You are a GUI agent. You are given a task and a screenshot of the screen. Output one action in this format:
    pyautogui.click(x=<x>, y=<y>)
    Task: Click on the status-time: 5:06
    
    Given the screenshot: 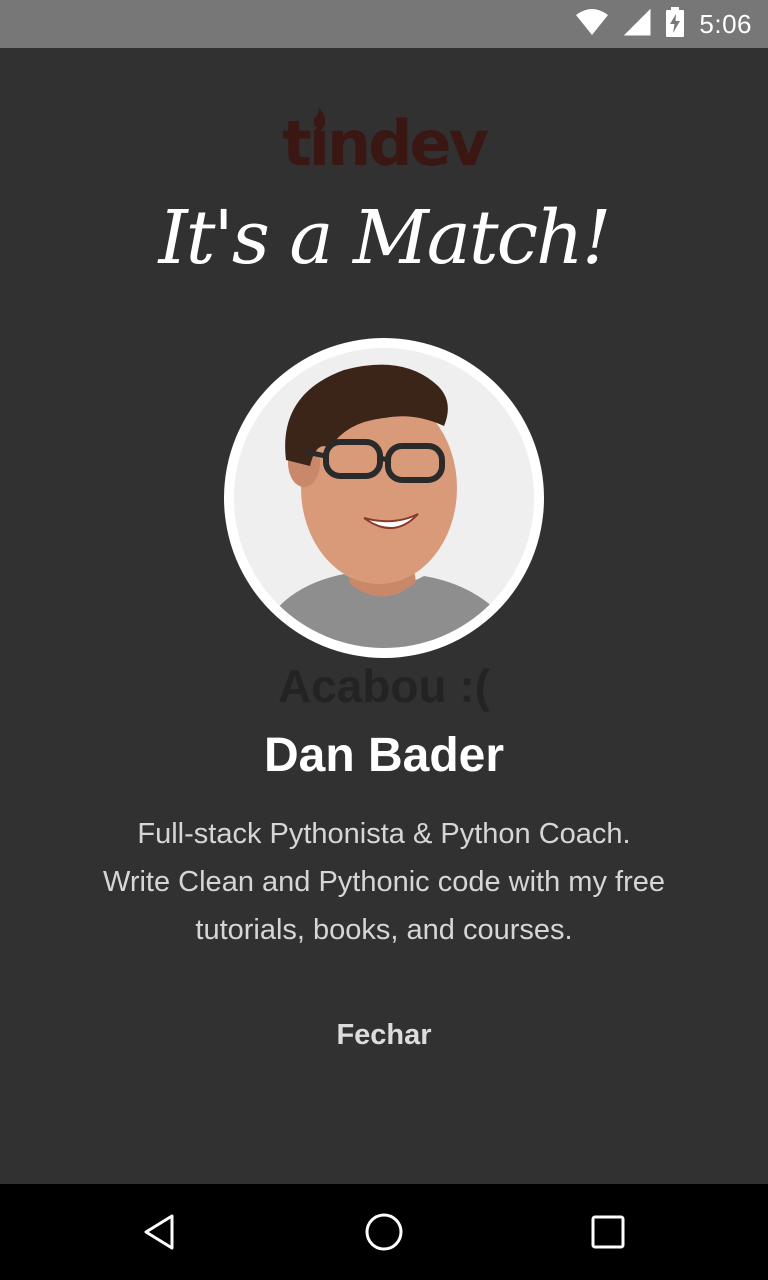 What is the action you would take?
    pyautogui.click(x=725, y=23)
    